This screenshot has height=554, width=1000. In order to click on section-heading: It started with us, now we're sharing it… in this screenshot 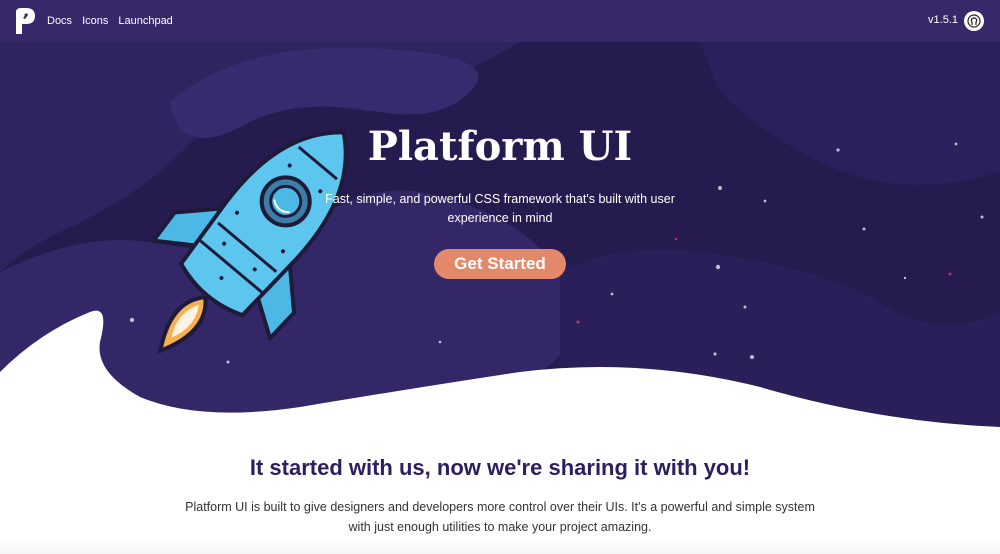, I will do `click(500, 467)`.